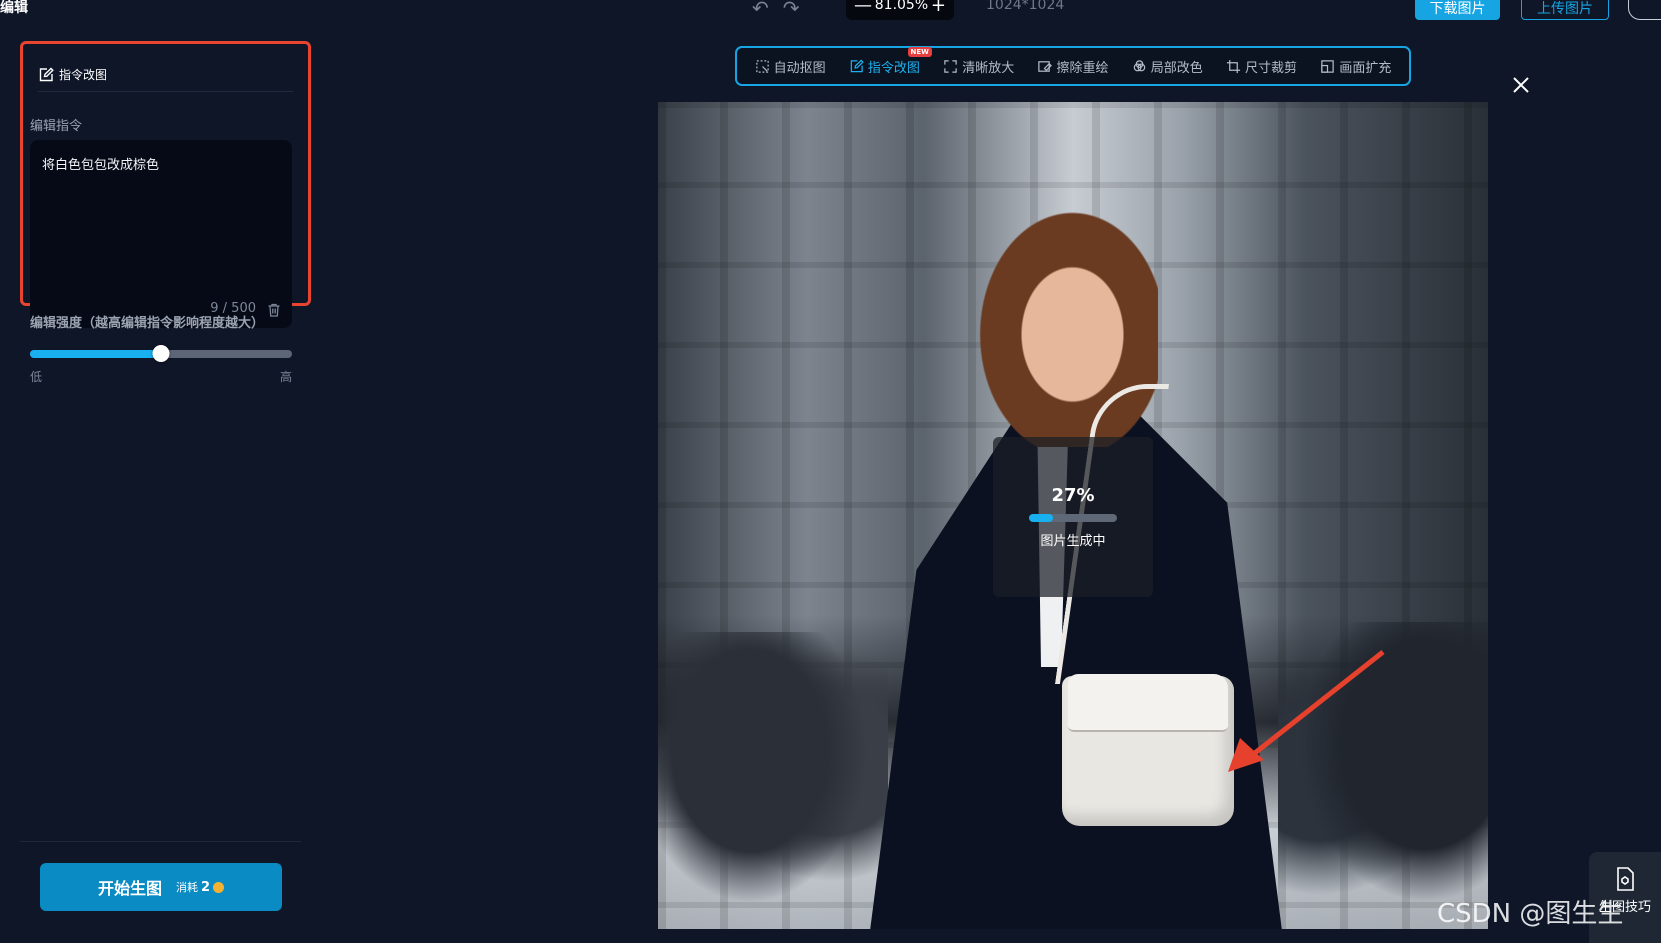  What do you see at coordinates (762, 66) in the screenshot?
I see `auto-matting-icon` at bounding box center [762, 66].